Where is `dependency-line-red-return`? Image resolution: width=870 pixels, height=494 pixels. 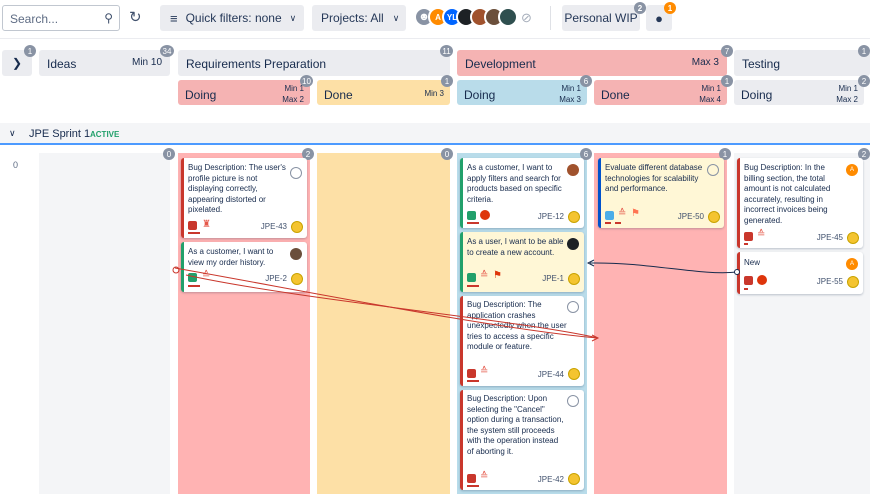 dependency-line-red-return is located at coordinates (386, 303).